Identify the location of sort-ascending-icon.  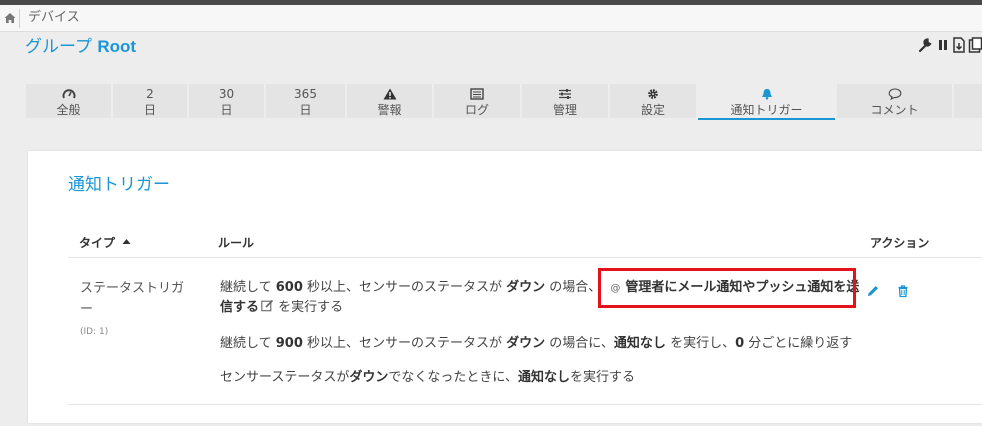
(126, 241).